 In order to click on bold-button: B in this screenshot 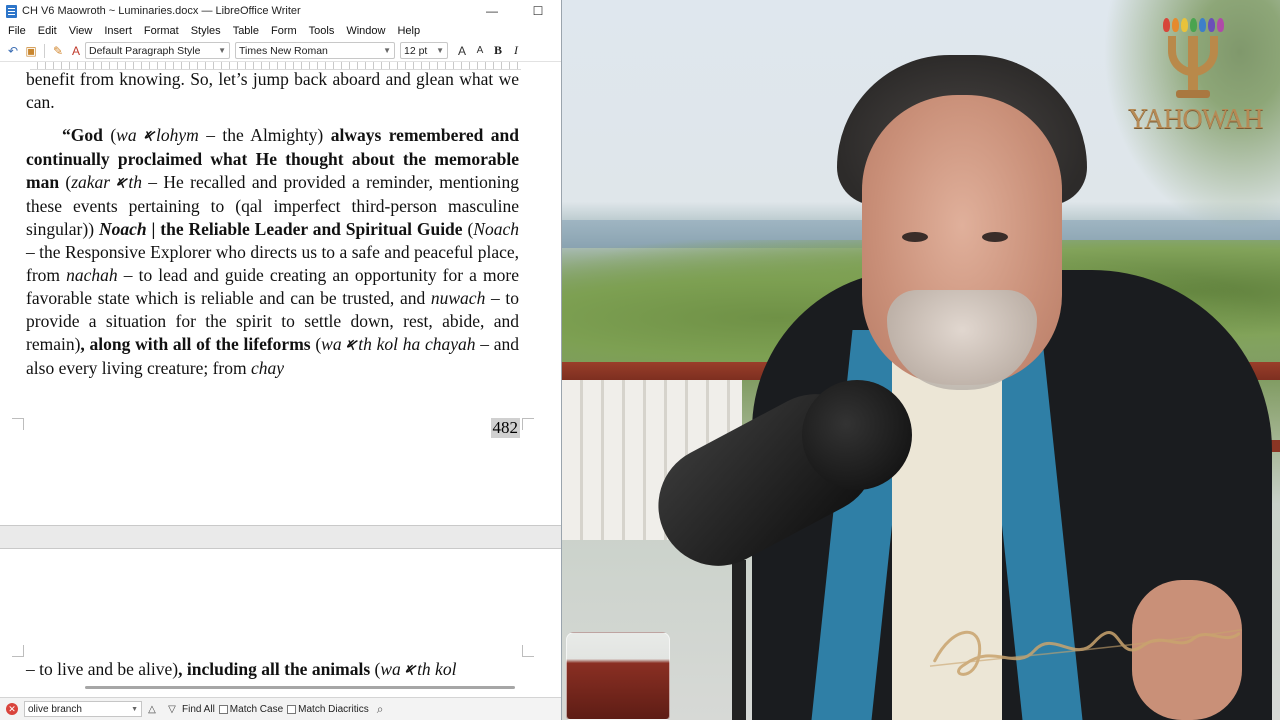, I will do `click(498, 50)`.